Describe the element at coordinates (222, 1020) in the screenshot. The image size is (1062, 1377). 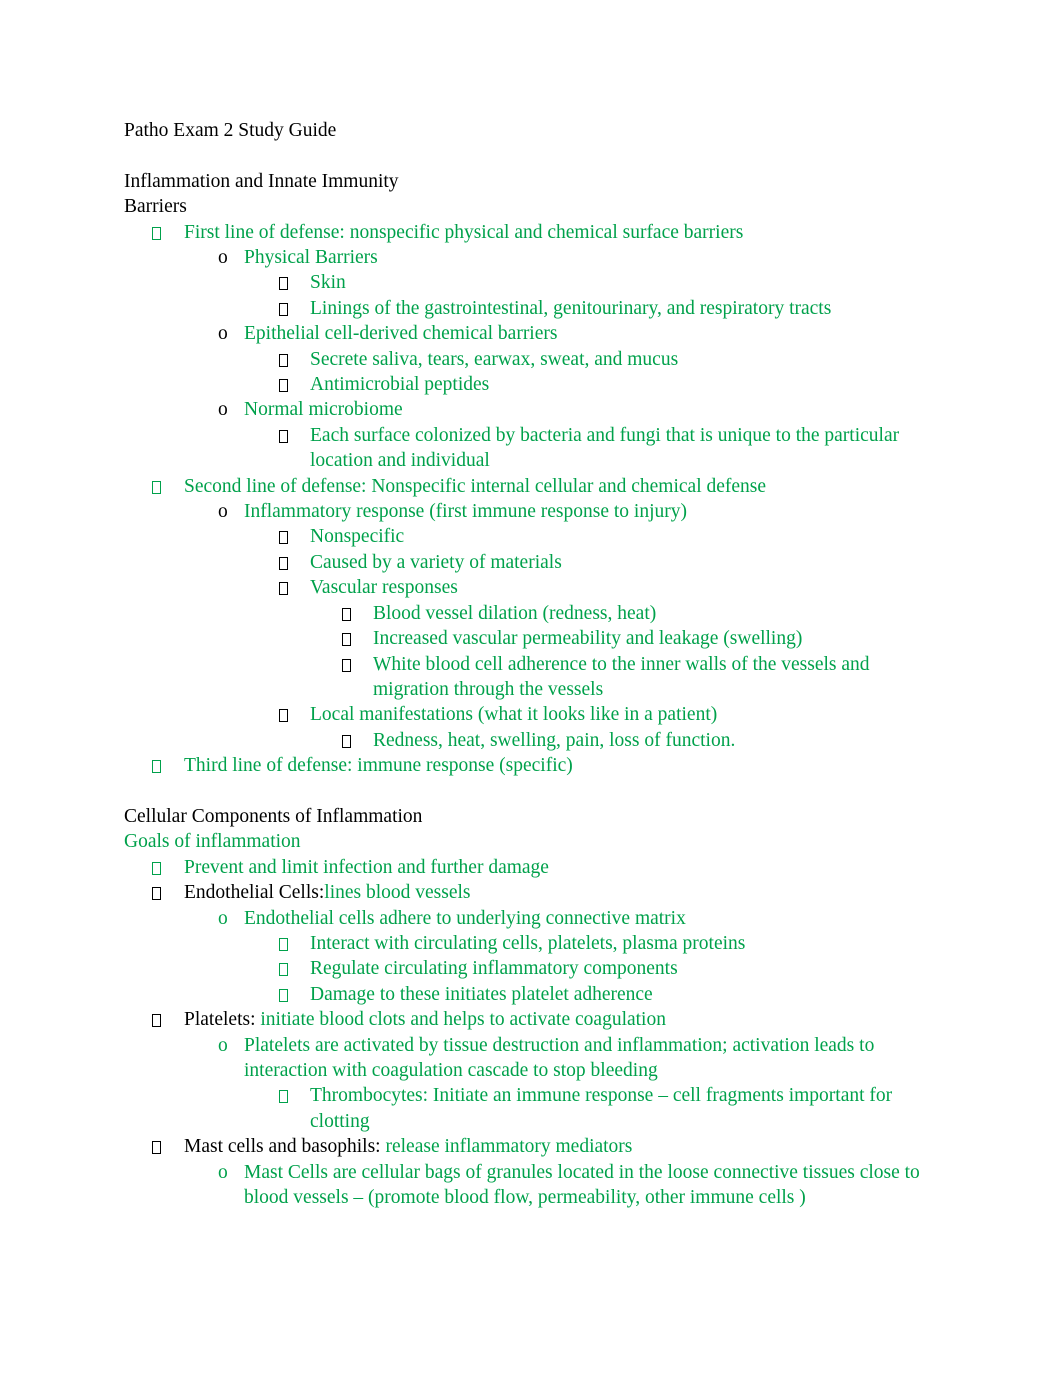
I see `term-label: Platelets:` at that location.